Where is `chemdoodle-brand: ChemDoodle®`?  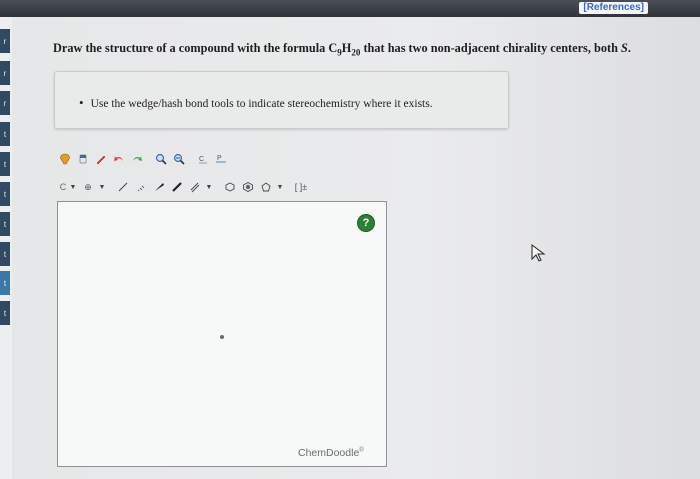 chemdoodle-brand: ChemDoodle® is located at coordinates (331, 453).